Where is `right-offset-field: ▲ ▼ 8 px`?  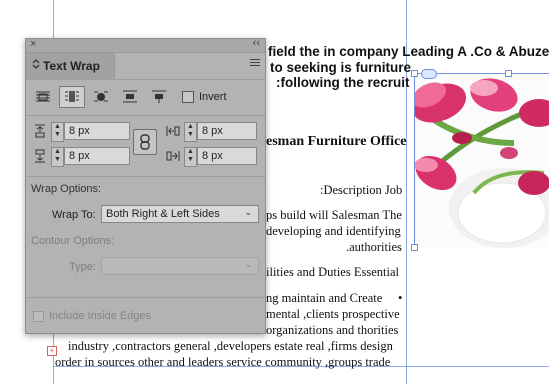 right-offset-field: ▲ ▼ 8 px is located at coordinates (216, 157).